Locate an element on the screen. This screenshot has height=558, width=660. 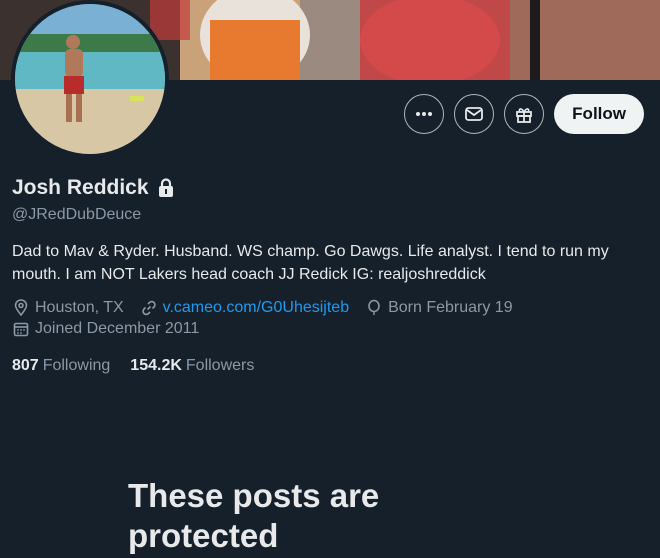
calendar-icon is located at coordinates (21, 329).